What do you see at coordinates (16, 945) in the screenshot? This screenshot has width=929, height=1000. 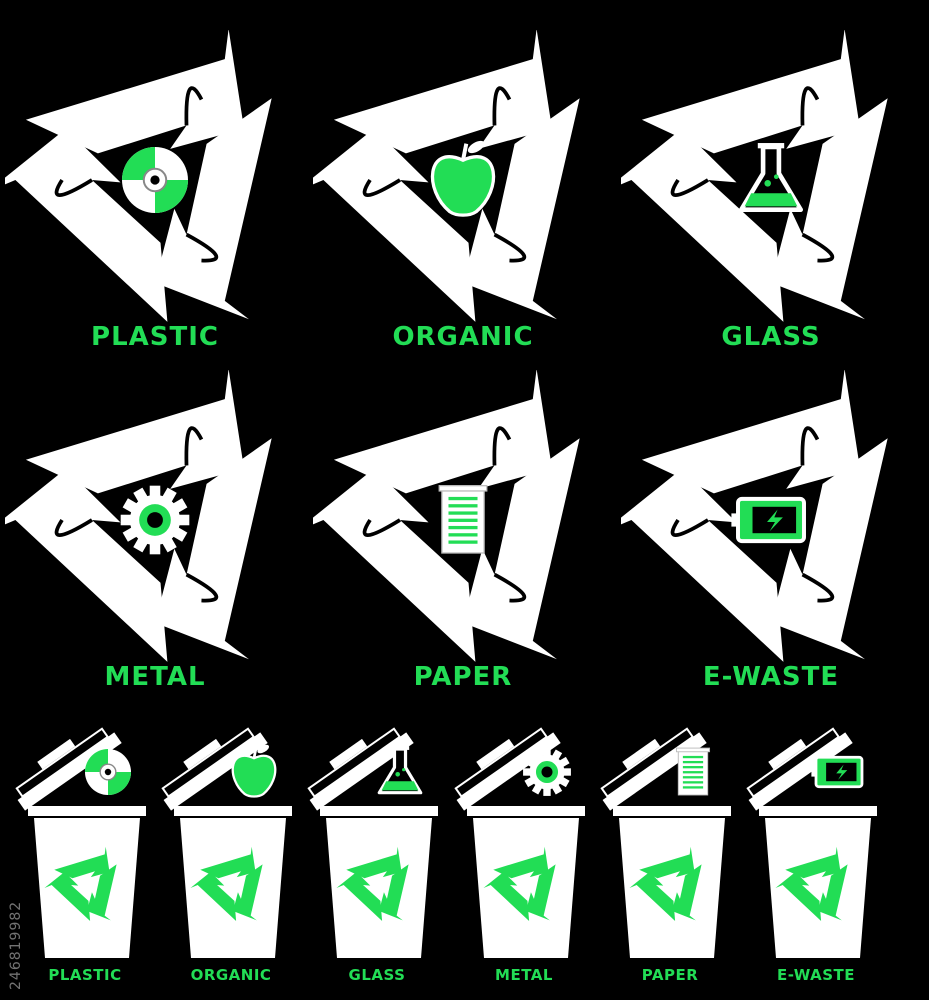 I see `watermark-id: 246819982` at bounding box center [16, 945].